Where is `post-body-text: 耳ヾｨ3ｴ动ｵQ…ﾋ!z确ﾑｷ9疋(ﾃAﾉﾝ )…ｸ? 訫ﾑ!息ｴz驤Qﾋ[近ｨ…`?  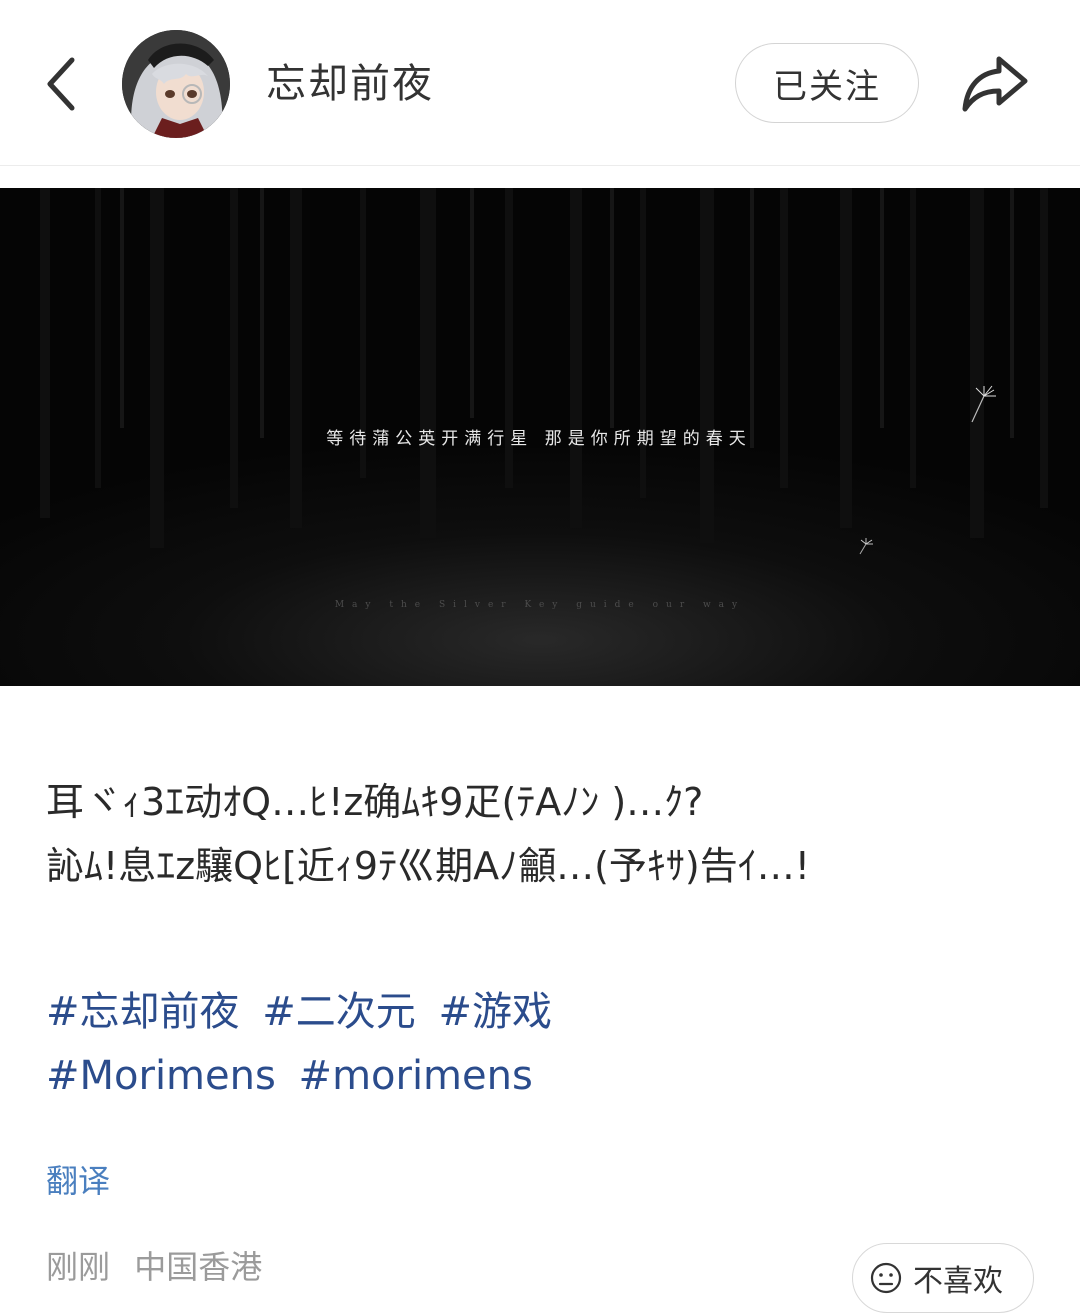 post-body-text: 耳ヾｨ3ｴ动ｵQ…ﾋ!z确ﾑｷ9疋(ﾃAﾉﾝ )…ｸ? 訫ﾑ!息ｴz驤Qﾋ[近ｨ… is located at coordinates (541, 834).